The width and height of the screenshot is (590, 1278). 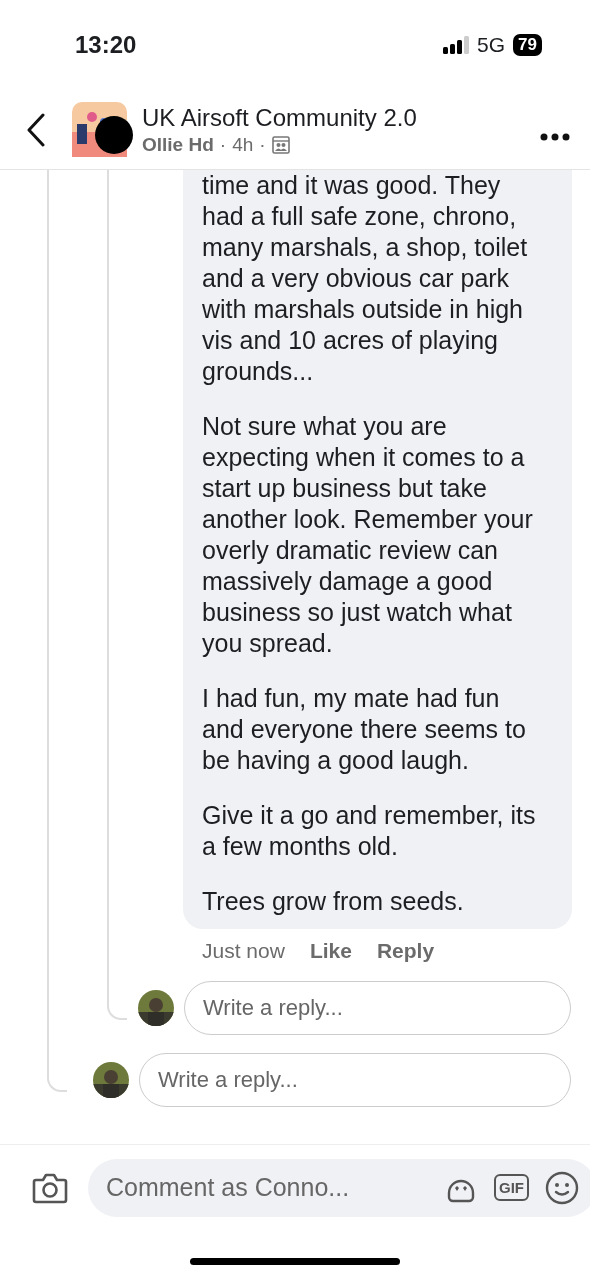 I want to click on comment-text: Give it a go and remember, its a few months old., so click(x=369, y=831).